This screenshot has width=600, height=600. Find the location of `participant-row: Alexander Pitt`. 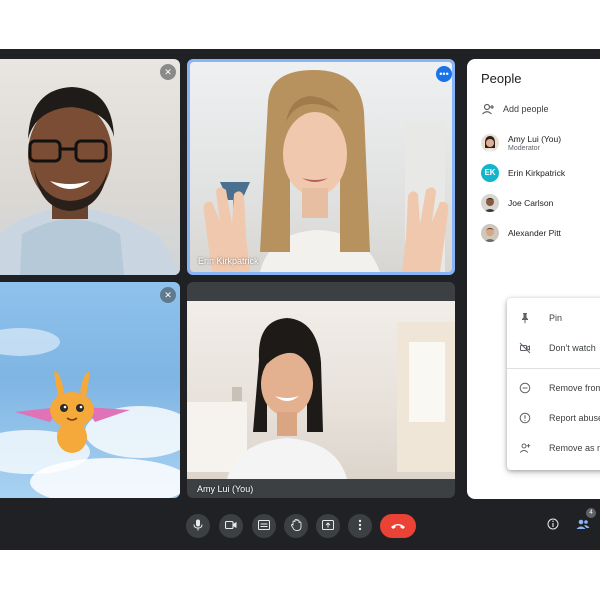

participant-row: Alexander Pitt is located at coordinates (521, 233).